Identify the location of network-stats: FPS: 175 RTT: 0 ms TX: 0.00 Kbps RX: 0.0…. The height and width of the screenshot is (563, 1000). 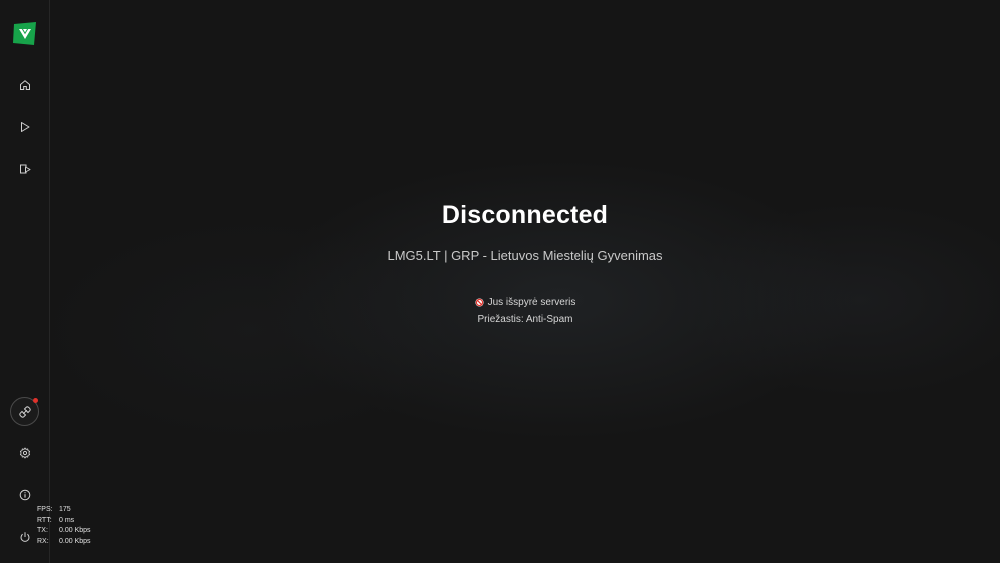
(64, 526).